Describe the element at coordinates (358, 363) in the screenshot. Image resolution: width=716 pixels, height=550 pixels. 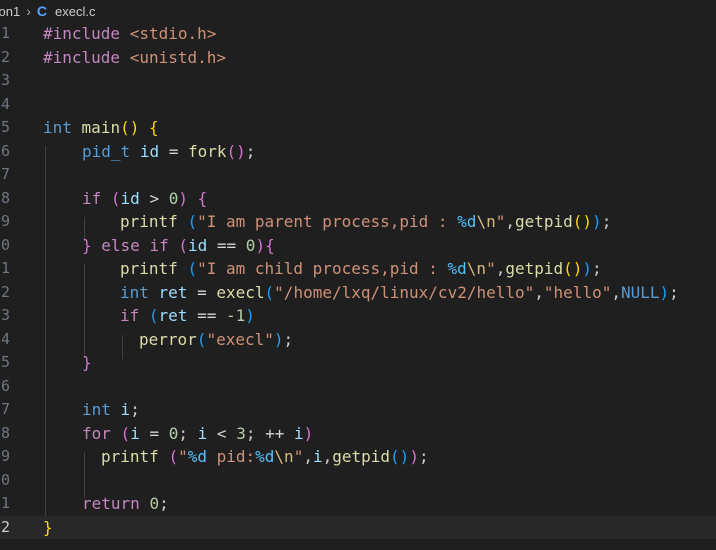
I see `code-line: 5 }` at that location.